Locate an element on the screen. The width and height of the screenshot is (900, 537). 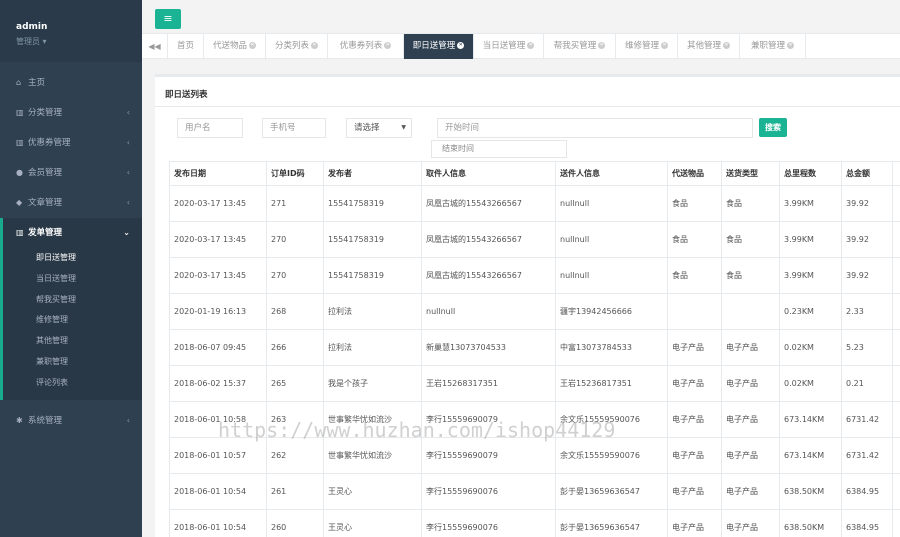
tab-label: 维修管理 is located at coordinates (641, 46).